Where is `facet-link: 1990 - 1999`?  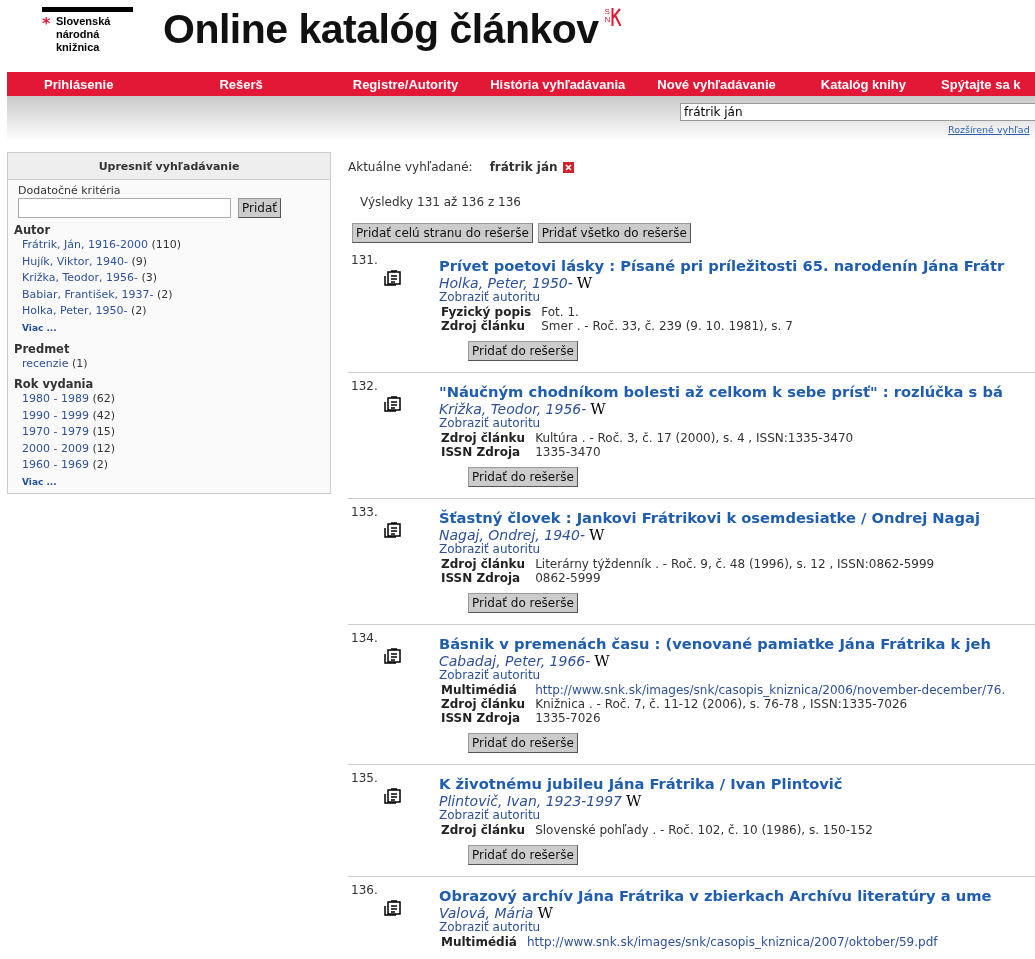
facet-link: 1990 - 1999 is located at coordinates (55, 415).